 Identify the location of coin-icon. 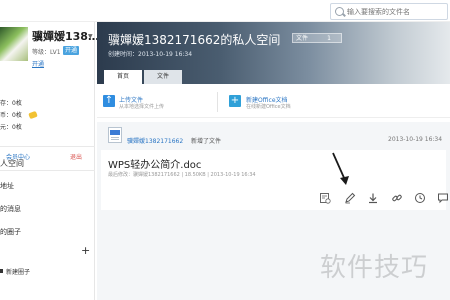
(33, 115).